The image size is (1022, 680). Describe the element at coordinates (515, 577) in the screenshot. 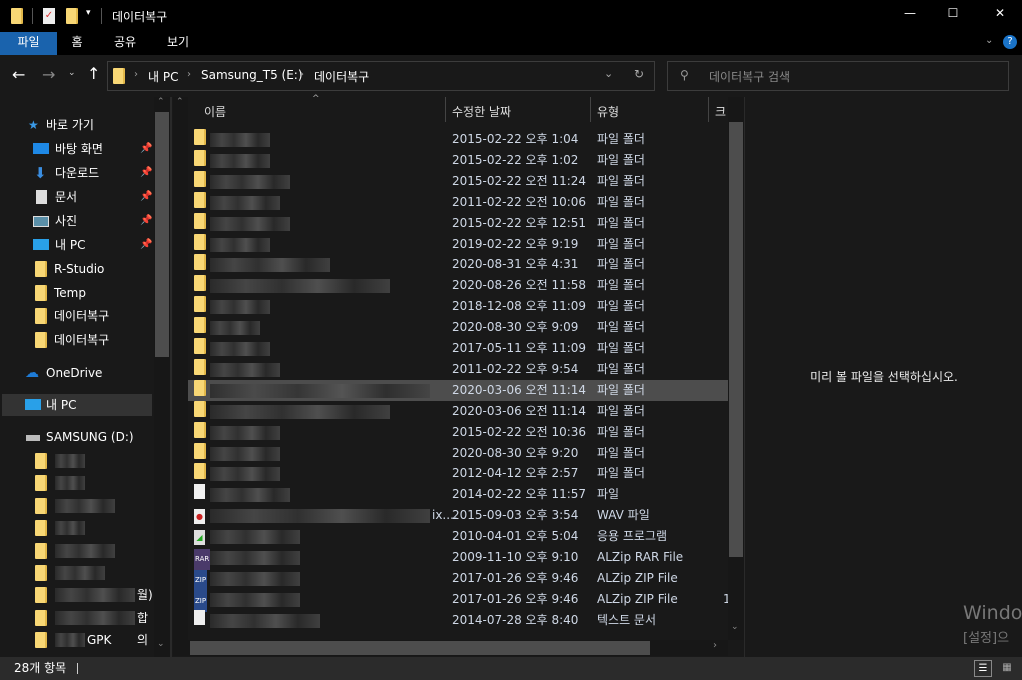

I see `file-date: 2017-01-26 오후 9:46` at that location.